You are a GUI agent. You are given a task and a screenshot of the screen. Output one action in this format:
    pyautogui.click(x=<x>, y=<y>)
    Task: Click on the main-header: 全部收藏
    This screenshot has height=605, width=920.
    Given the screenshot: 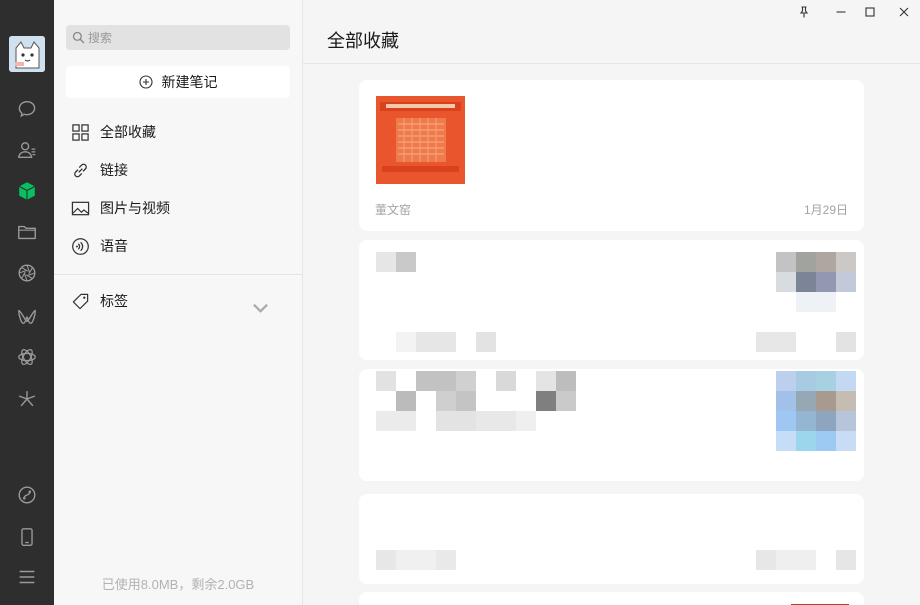 What is the action you would take?
    pyautogui.click(x=611, y=32)
    